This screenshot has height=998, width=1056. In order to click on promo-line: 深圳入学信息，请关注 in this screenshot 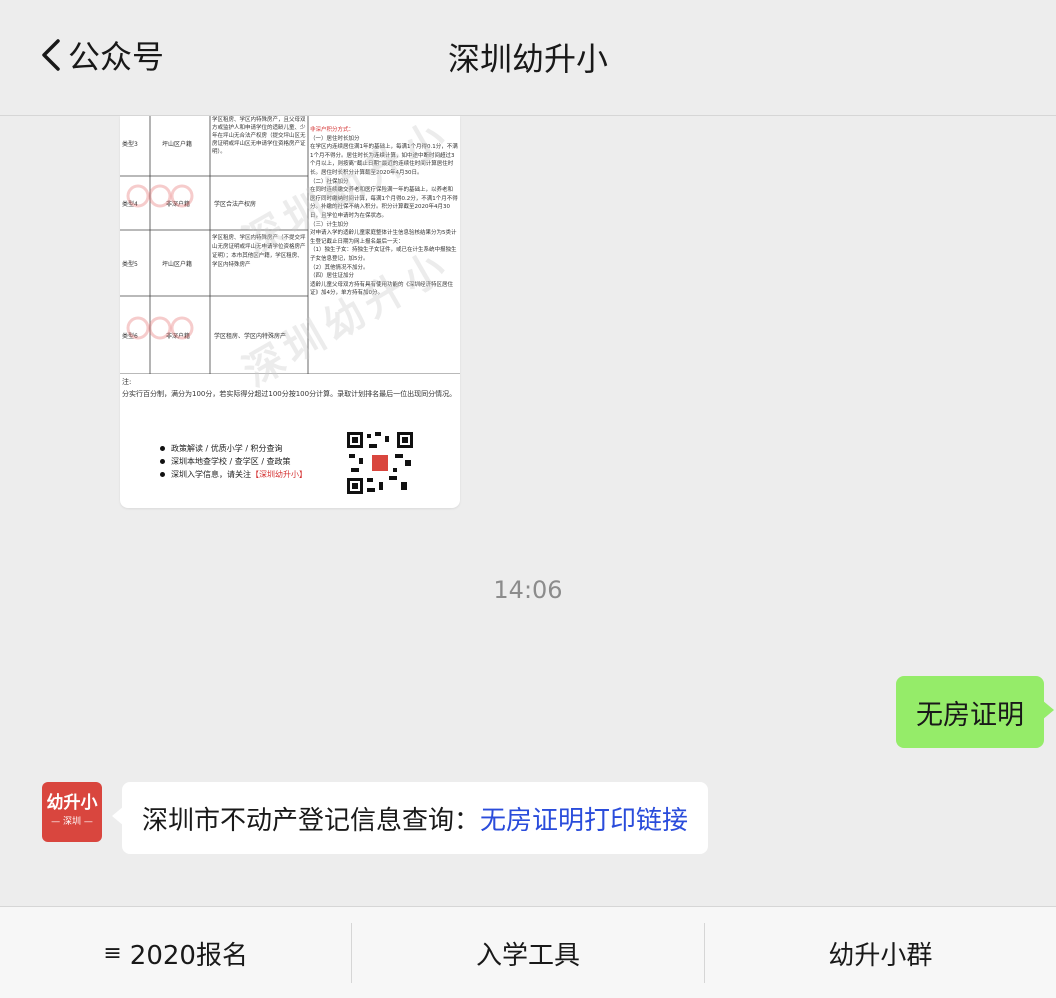, I will do `click(211, 474)`.